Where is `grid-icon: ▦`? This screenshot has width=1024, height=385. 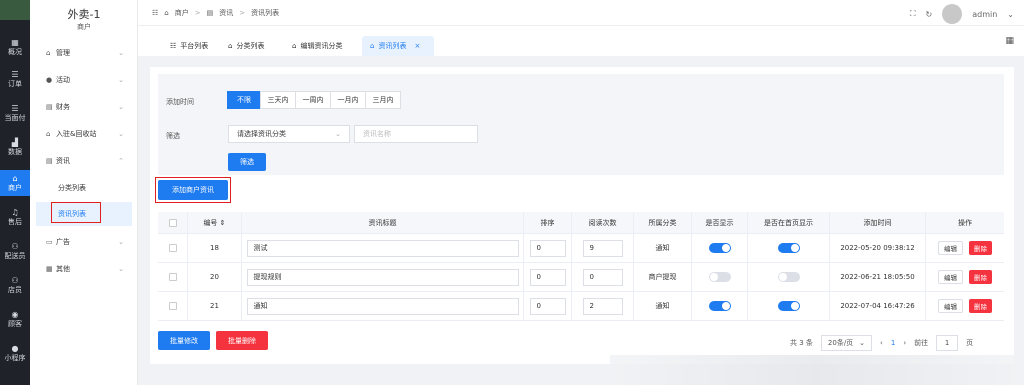 grid-icon: ▦ is located at coordinates (49, 269).